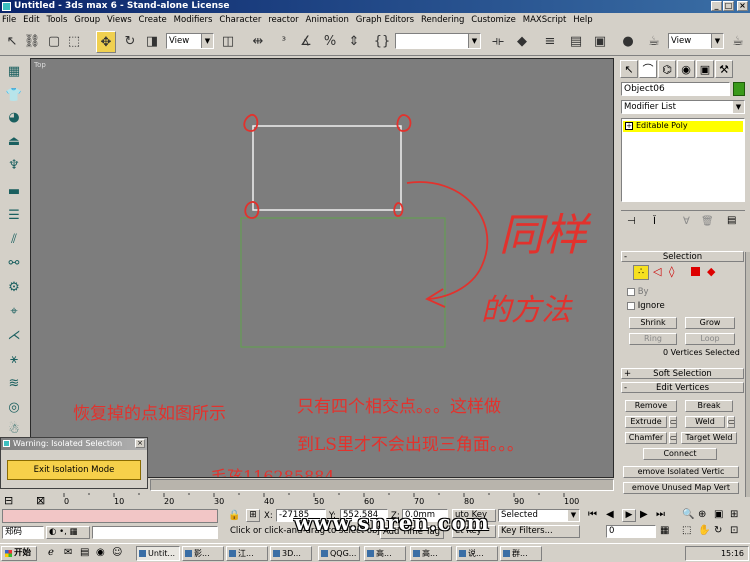 This screenshot has width=750, height=562. What do you see at coordinates (718, 530) in the screenshot?
I see `arc-rotate-icon: ↻` at bounding box center [718, 530].